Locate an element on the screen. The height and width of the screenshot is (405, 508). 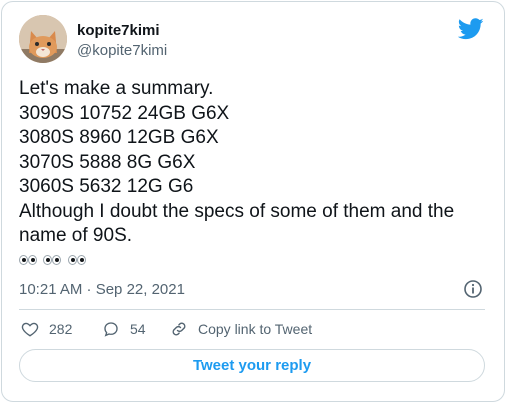
tweet-line: 3060S 5632 12G G6 is located at coordinates (106, 186).